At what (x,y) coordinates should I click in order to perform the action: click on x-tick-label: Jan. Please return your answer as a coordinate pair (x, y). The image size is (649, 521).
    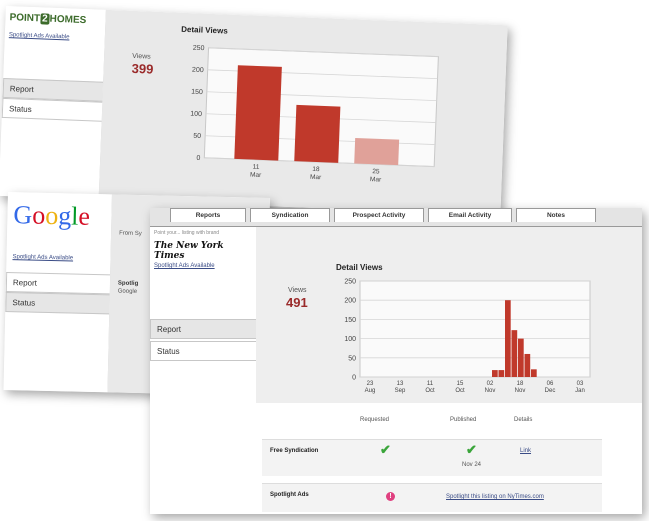
    Looking at the image, I should click on (580, 391).